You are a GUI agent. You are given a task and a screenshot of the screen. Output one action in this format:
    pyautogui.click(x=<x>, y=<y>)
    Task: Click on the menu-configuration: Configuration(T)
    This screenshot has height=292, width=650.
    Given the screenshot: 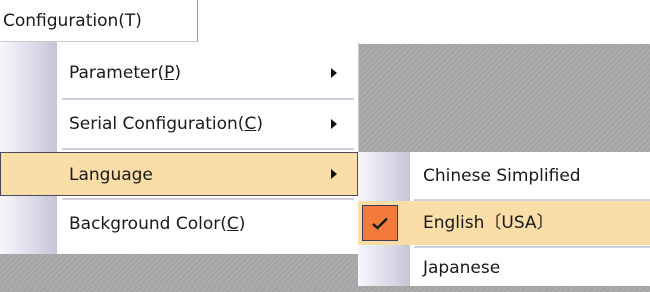 What is the action you would take?
    pyautogui.click(x=99, y=21)
    